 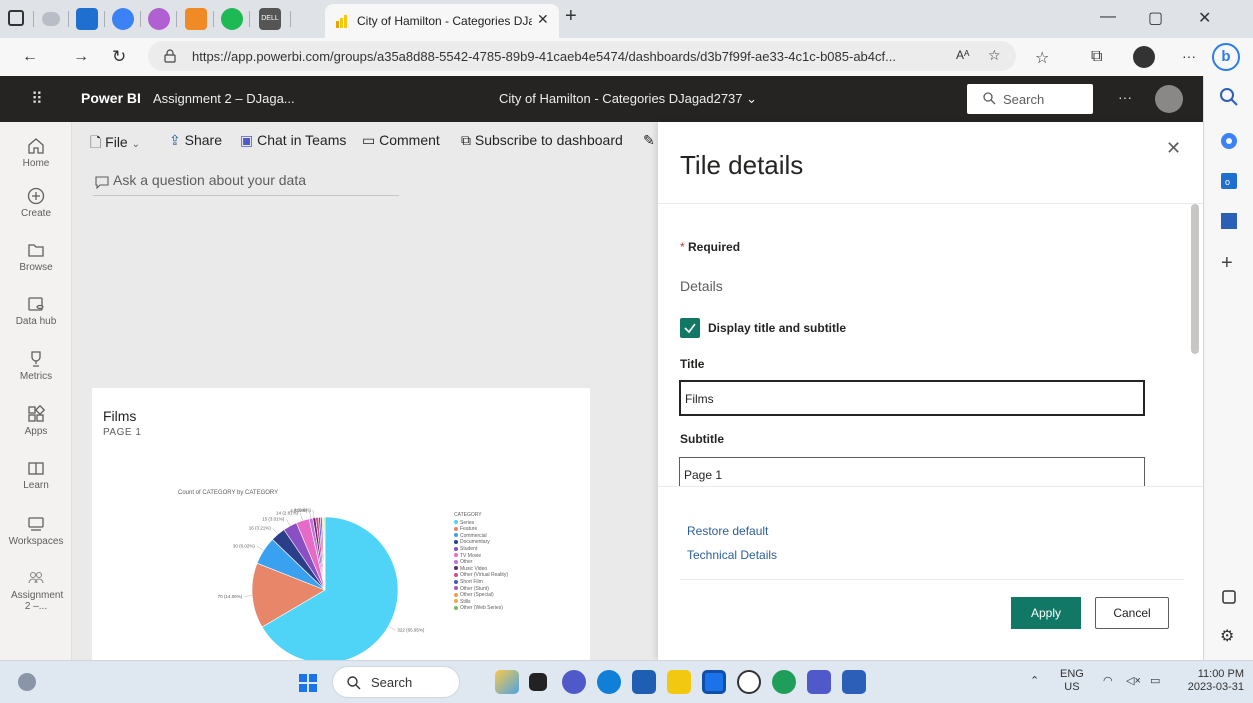 What do you see at coordinates (679, 682) in the screenshot?
I see `file-explorer-icon` at bounding box center [679, 682].